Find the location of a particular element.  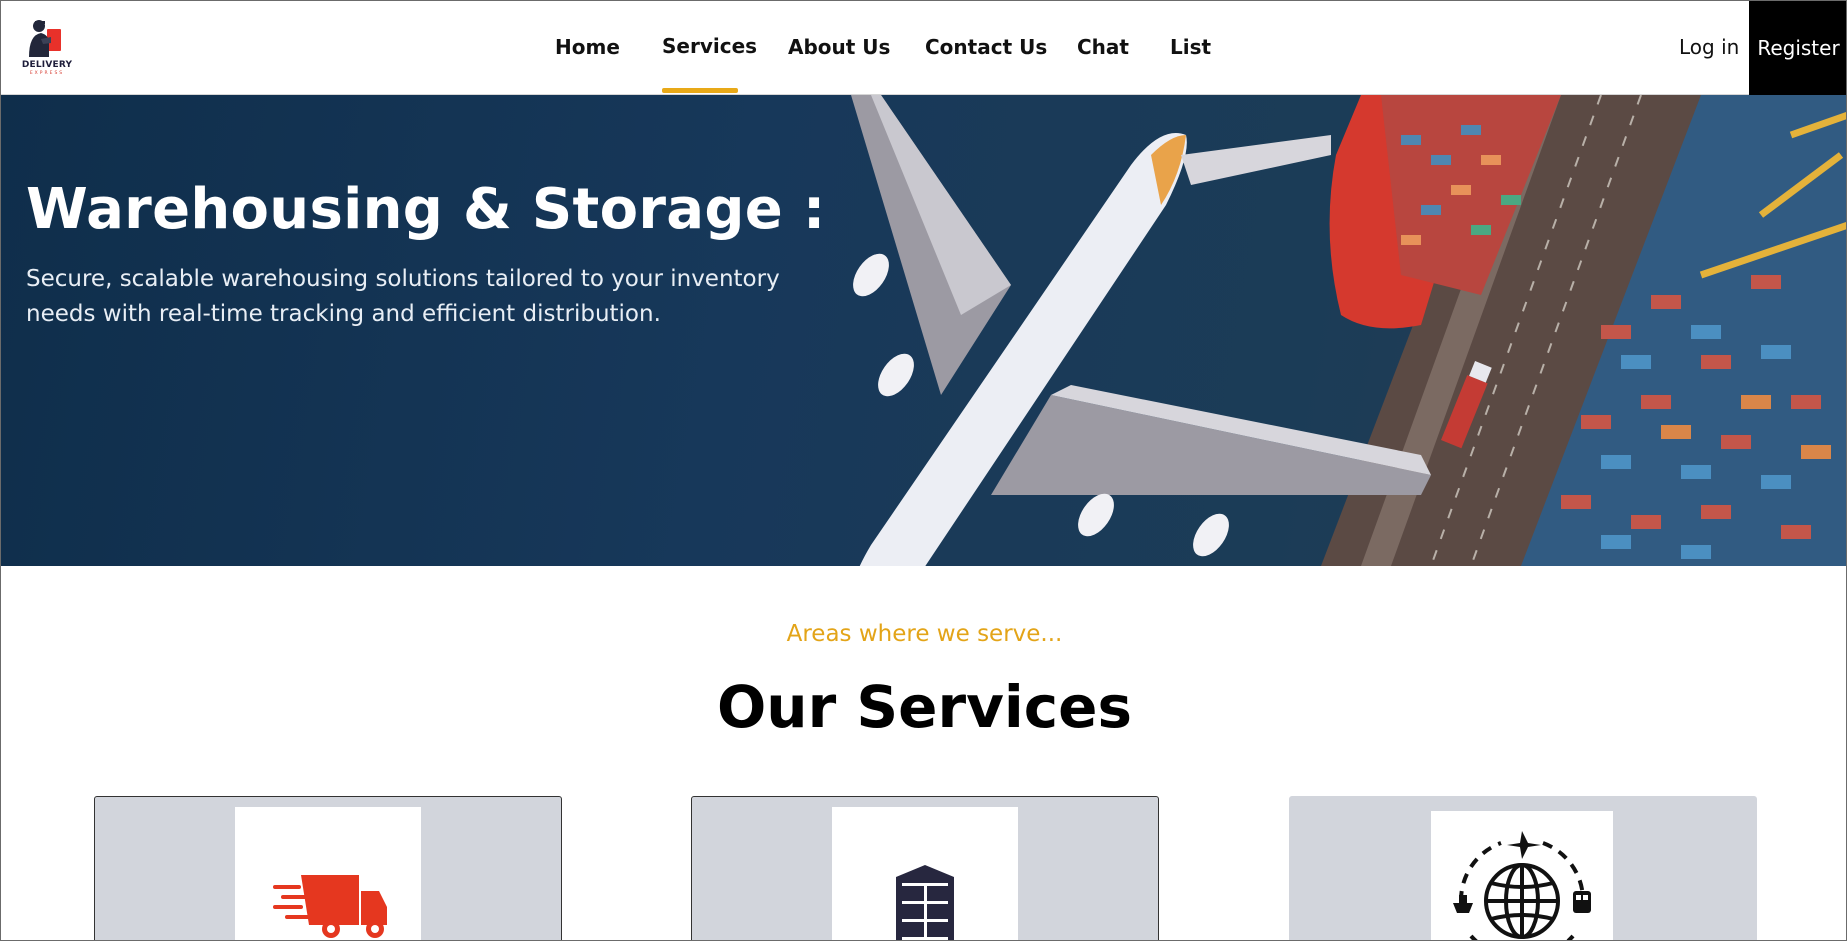

nav-contact-us: Contact Us is located at coordinates (986, 47).